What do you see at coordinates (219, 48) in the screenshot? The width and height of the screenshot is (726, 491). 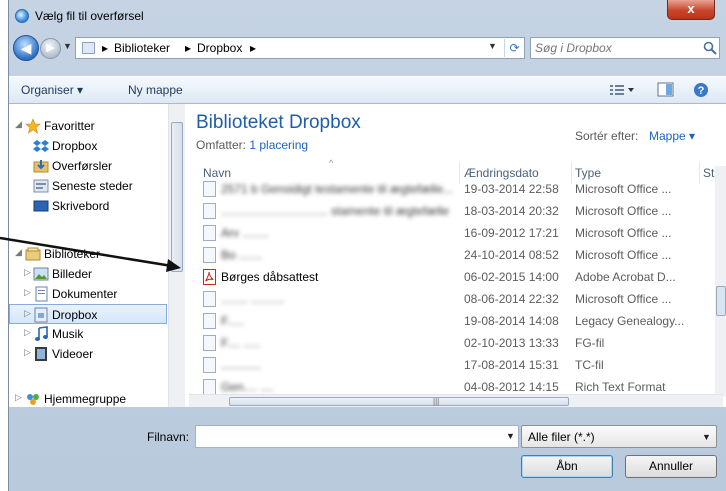 I see `breadcrumb-dropbox: Dropbox` at bounding box center [219, 48].